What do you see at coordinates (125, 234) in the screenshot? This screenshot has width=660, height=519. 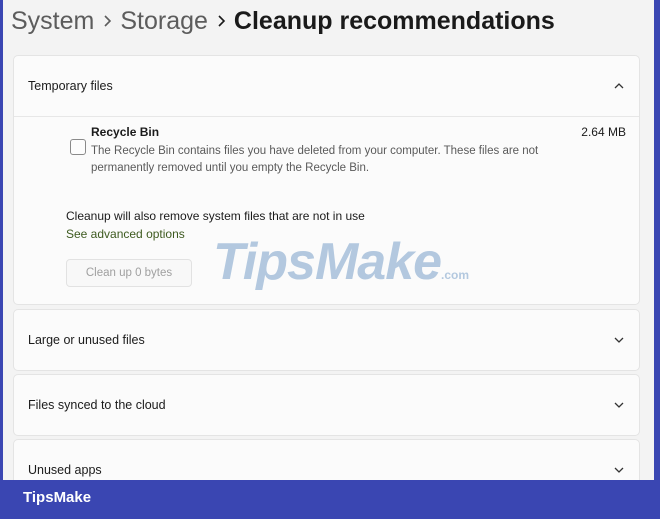 I see `advanced-options-link: See advanced options` at bounding box center [125, 234].